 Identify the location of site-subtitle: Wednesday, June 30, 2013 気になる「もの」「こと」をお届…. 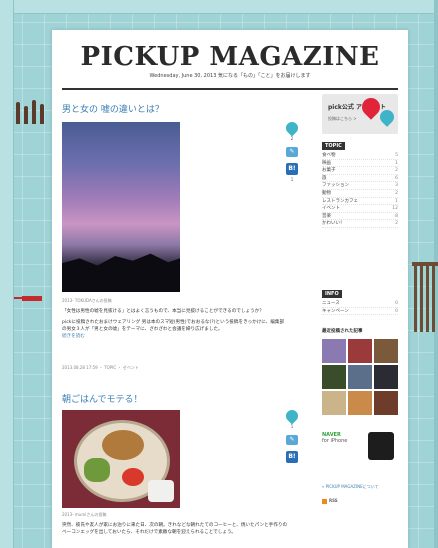
(230, 76).